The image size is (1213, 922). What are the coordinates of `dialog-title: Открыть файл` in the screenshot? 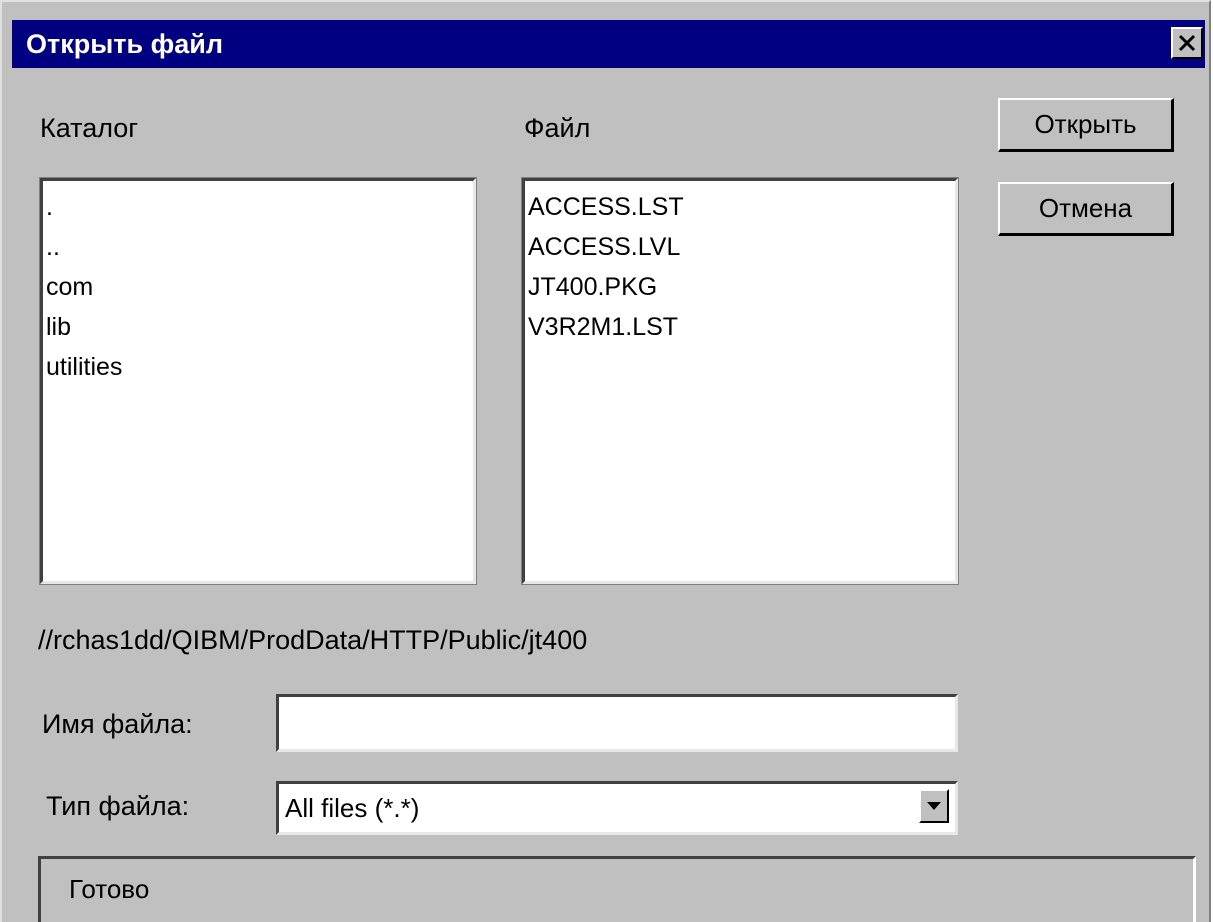 It's located at (125, 44).